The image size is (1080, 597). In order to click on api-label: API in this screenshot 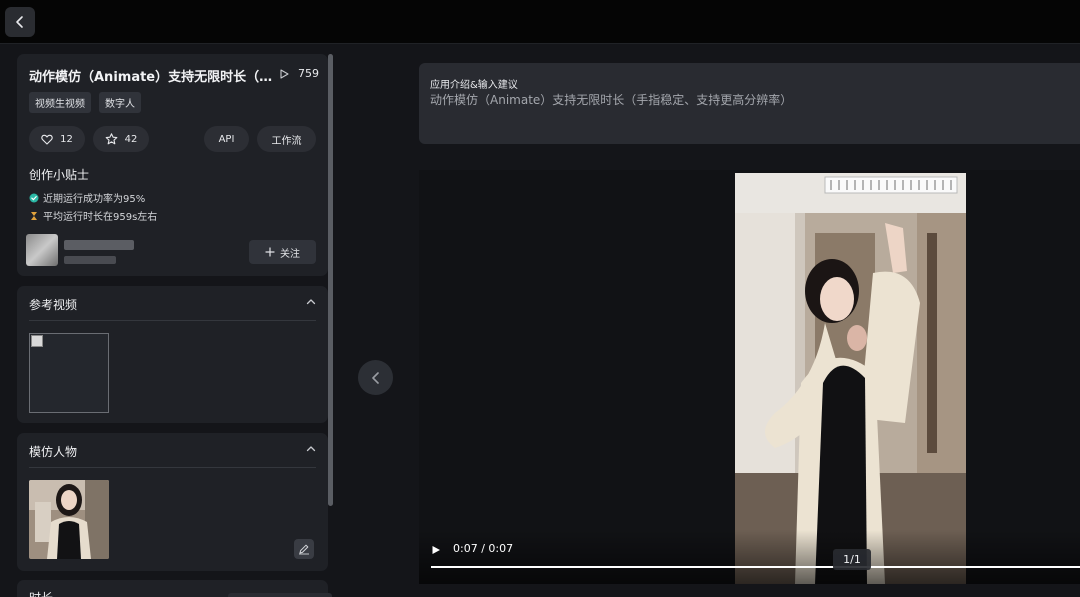, I will do `click(226, 139)`.